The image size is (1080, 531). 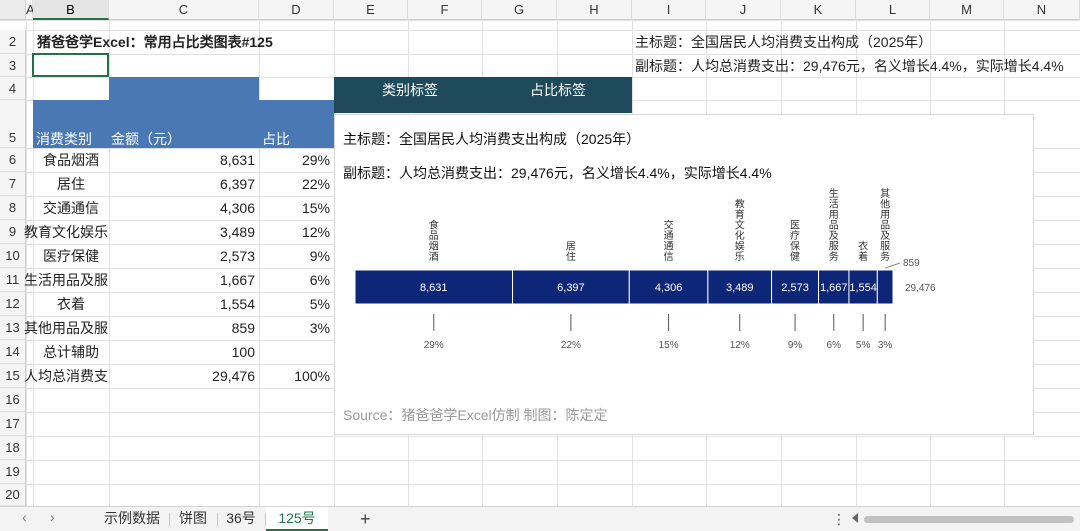 What do you see at coordinates (184, 208) in the screenshot?
I see `cell-amount: 4,306` at bounding box center [184, 208].